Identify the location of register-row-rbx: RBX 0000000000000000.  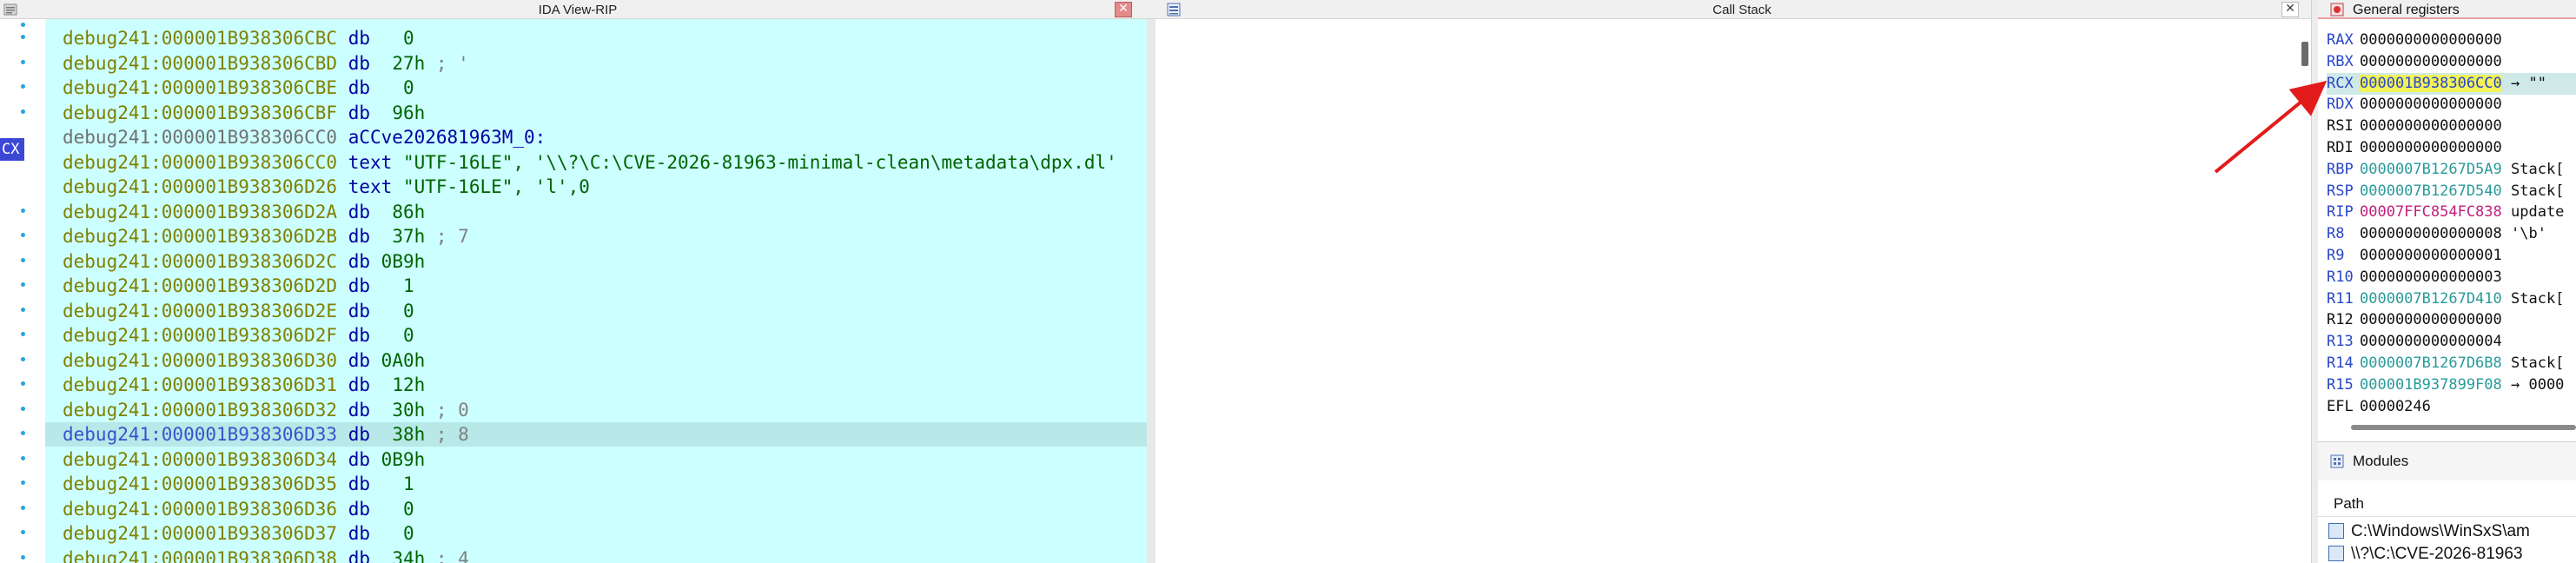
(2451, 62).